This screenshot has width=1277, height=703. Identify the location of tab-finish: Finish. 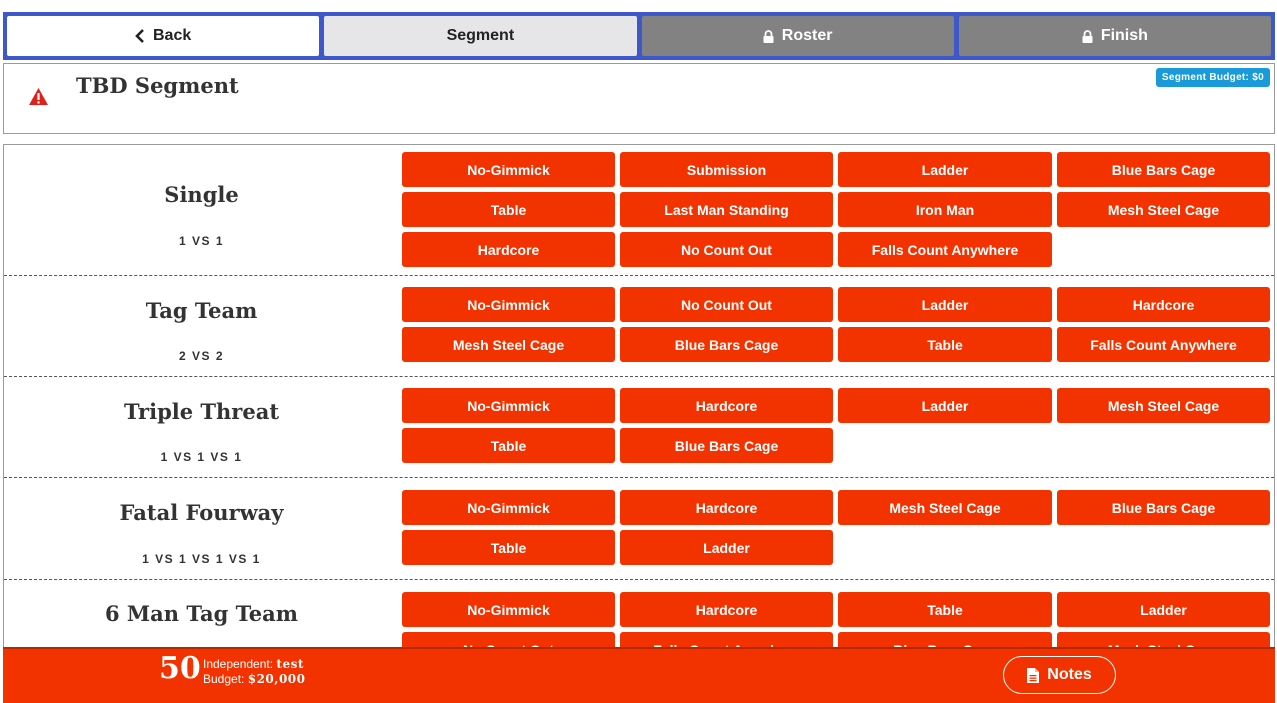
(1114, 36).